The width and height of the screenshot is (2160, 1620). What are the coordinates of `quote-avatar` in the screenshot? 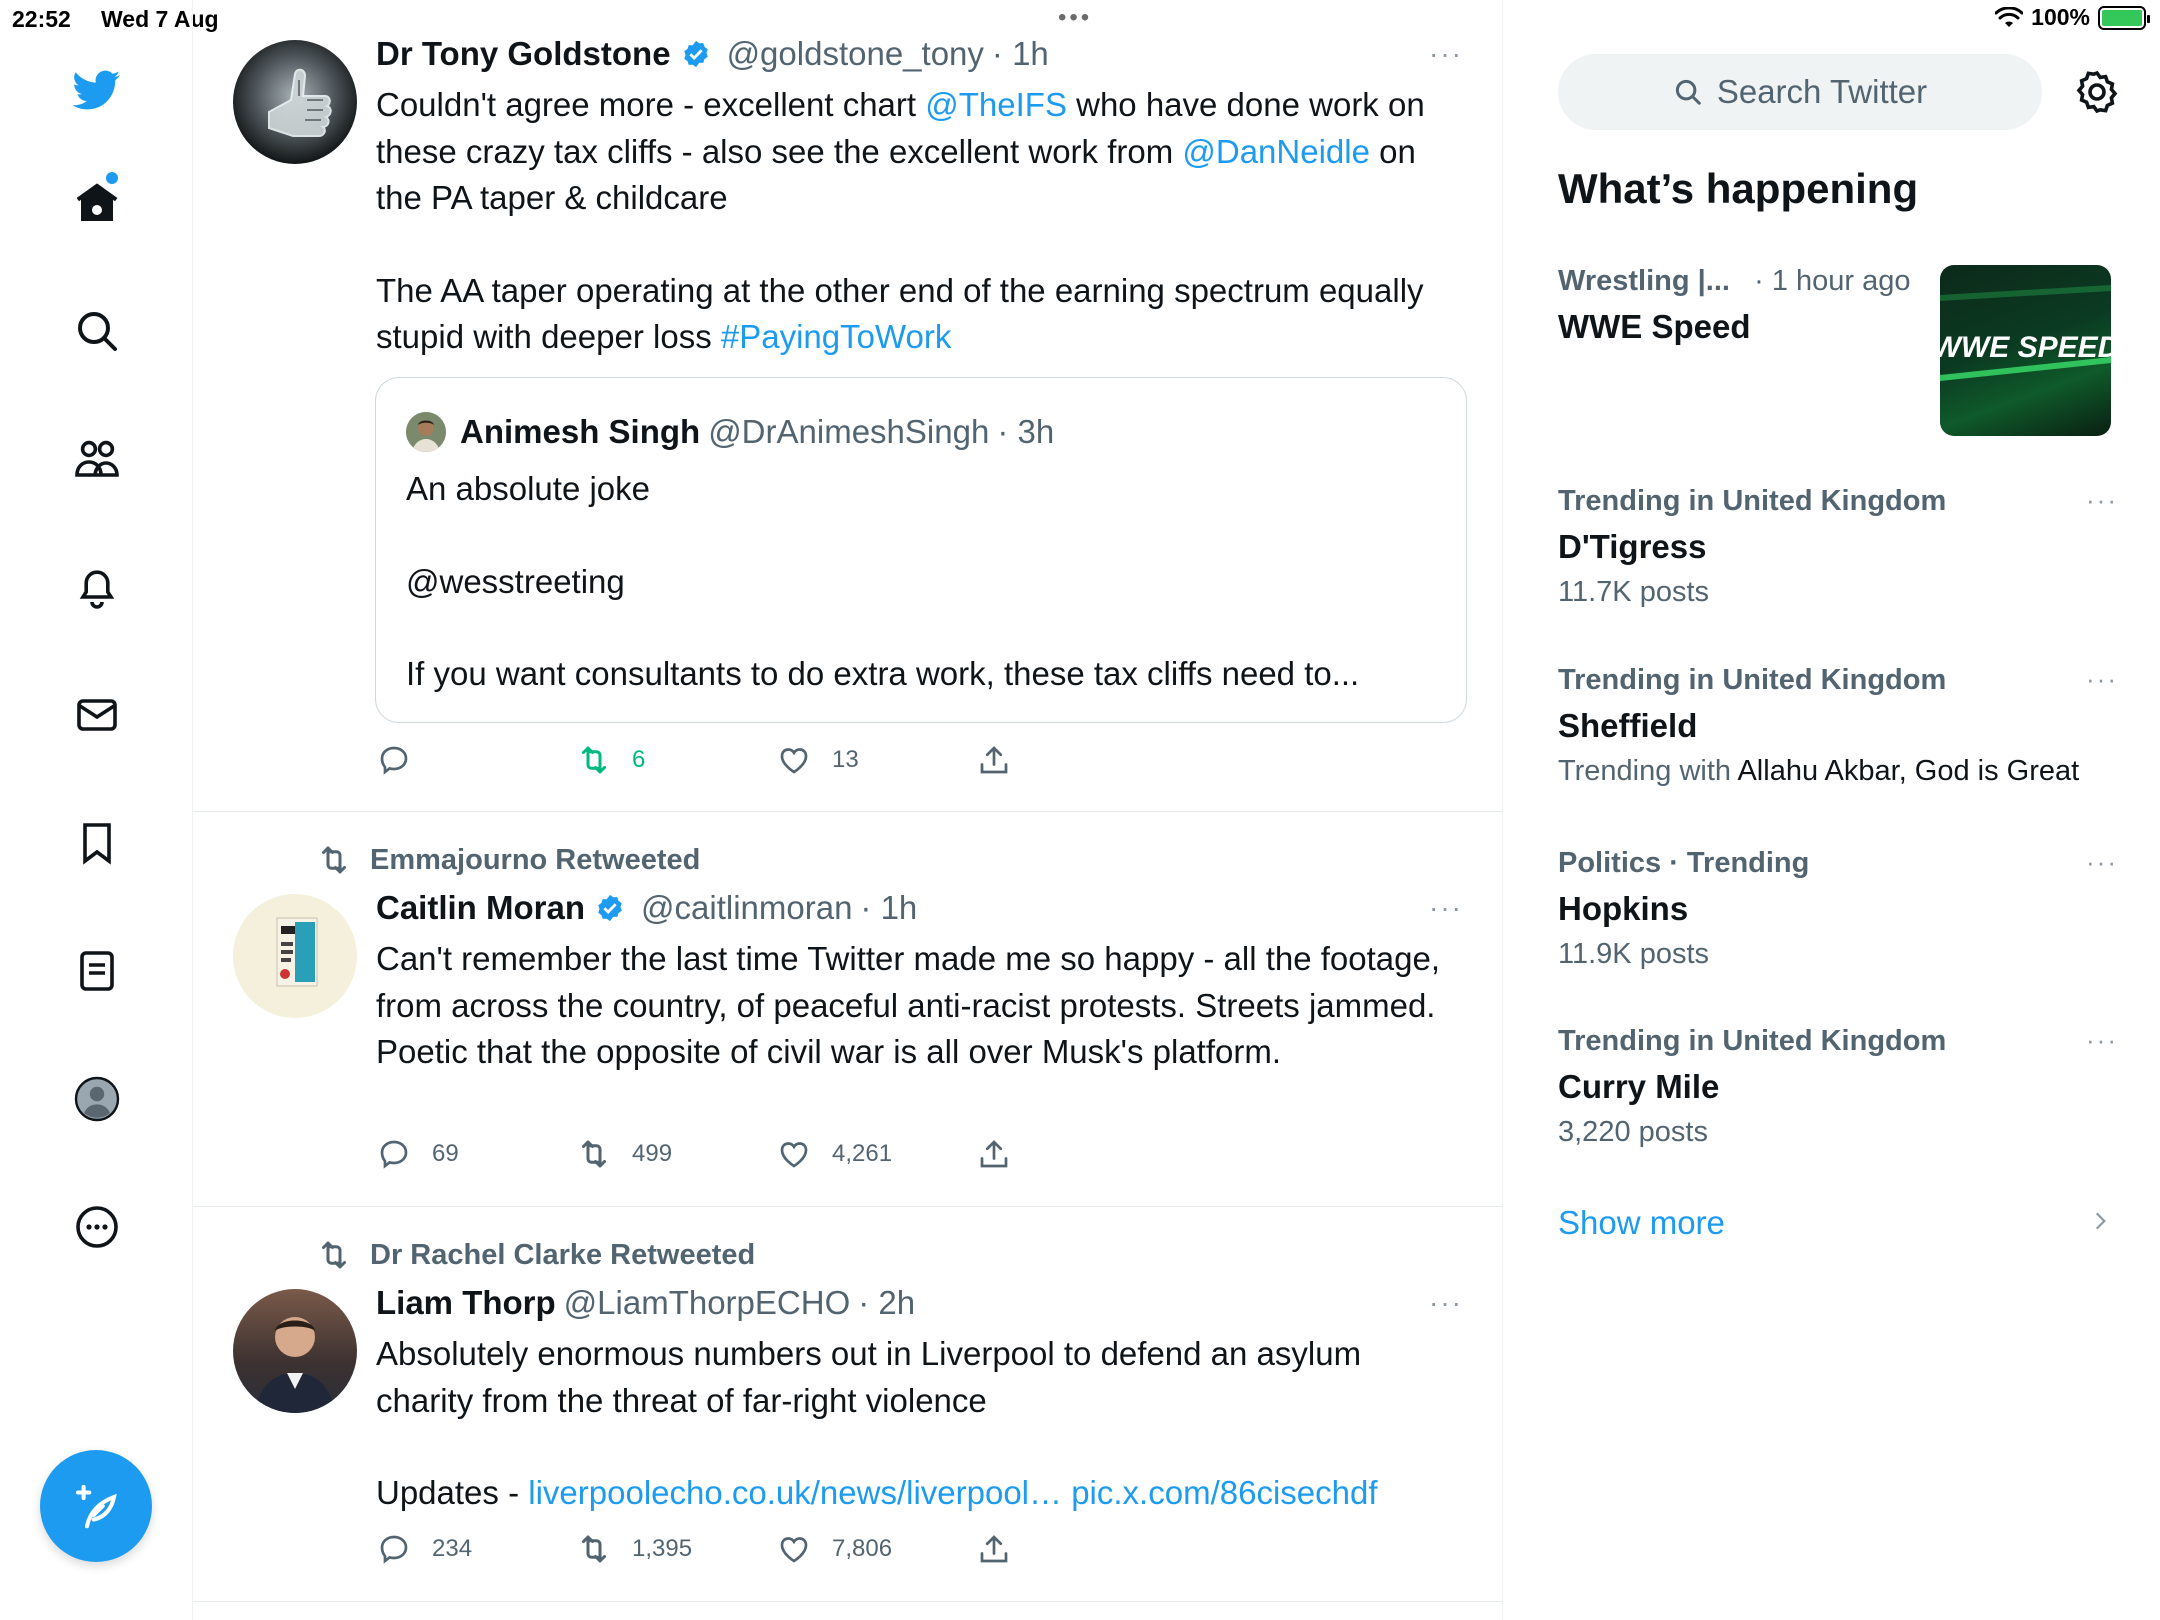 It's located at (426, 432).